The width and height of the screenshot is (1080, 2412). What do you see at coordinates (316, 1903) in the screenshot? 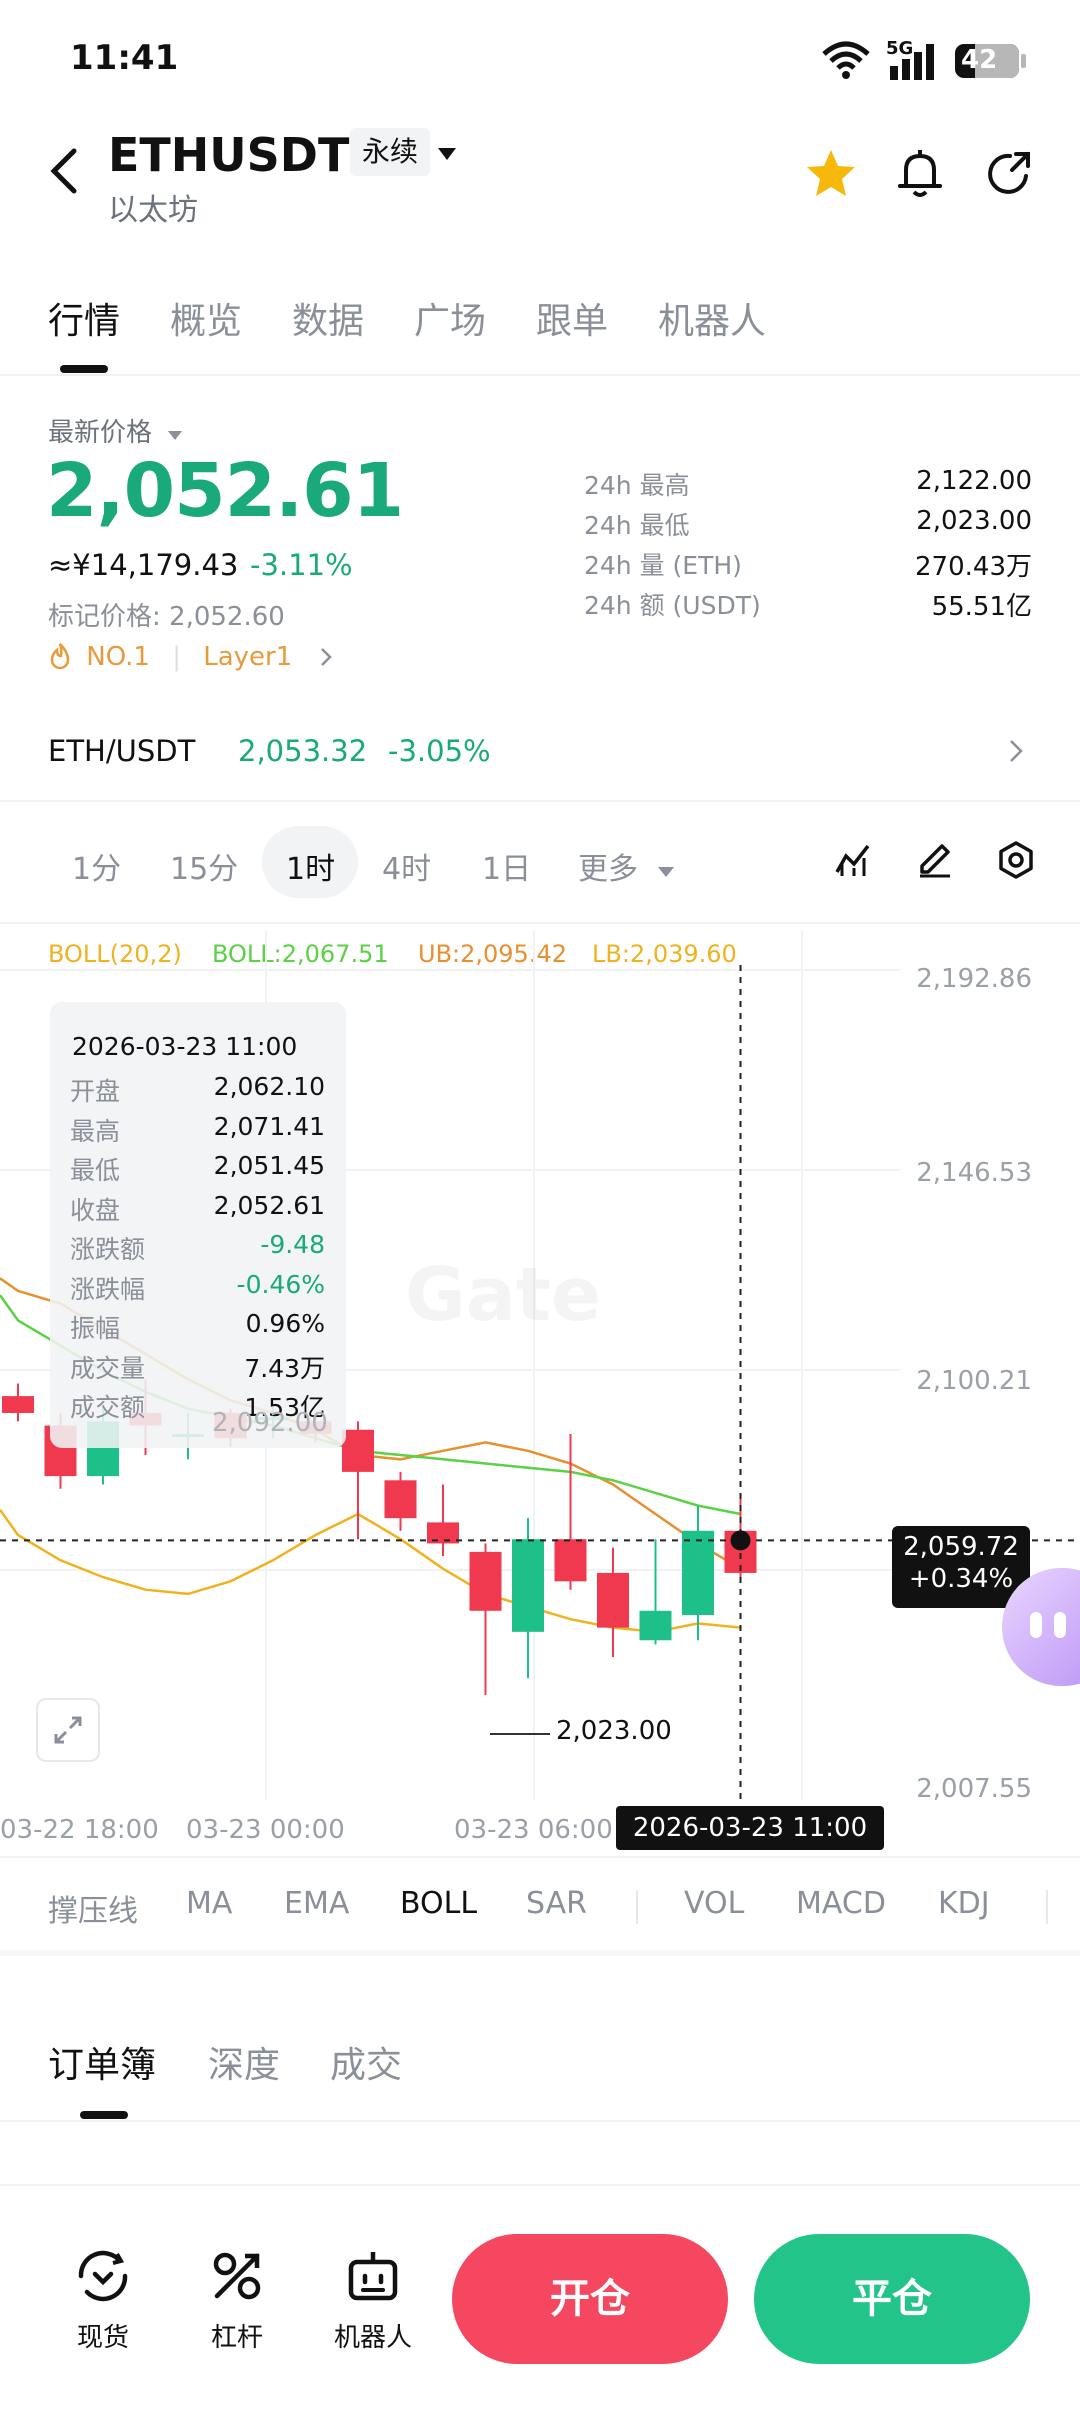
I see `indicator-ema: EMA` at bounding box center [316, 1903].